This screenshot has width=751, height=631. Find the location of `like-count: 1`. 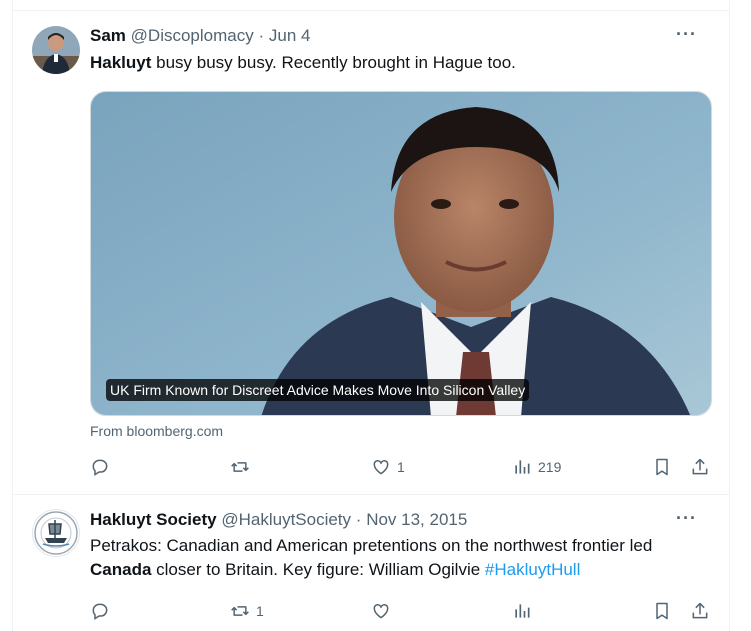

like-count: 1 is located at coordinates (401, 467).